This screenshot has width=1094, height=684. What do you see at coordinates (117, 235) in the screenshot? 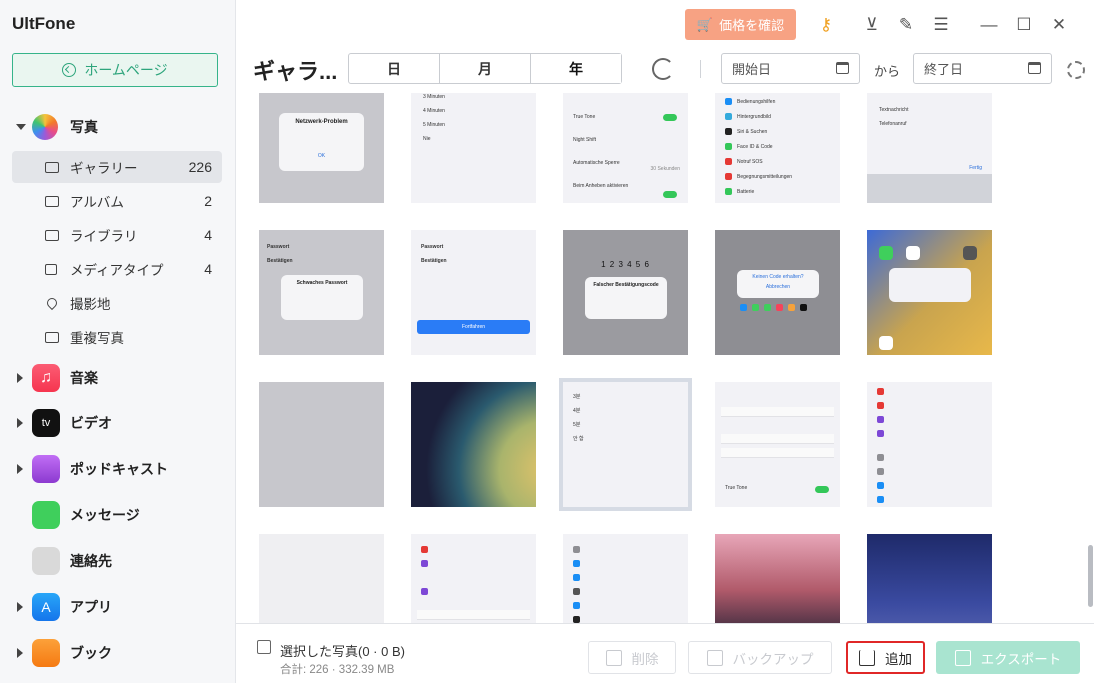
I see `sidebar-item-library: ライブラリ 4` at bounding box center [117, 235].